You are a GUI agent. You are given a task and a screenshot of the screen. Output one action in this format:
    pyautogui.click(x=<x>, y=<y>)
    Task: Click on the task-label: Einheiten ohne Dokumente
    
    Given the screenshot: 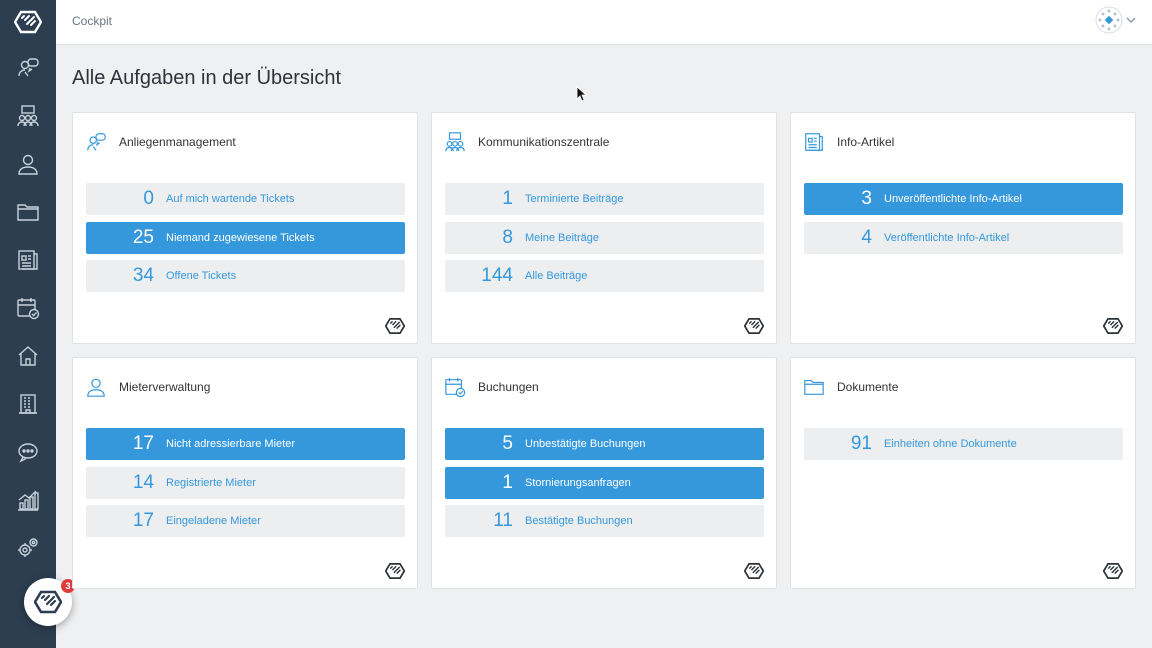 What is the action you would take?
    pyautogui.click(x=950, y=444)
    